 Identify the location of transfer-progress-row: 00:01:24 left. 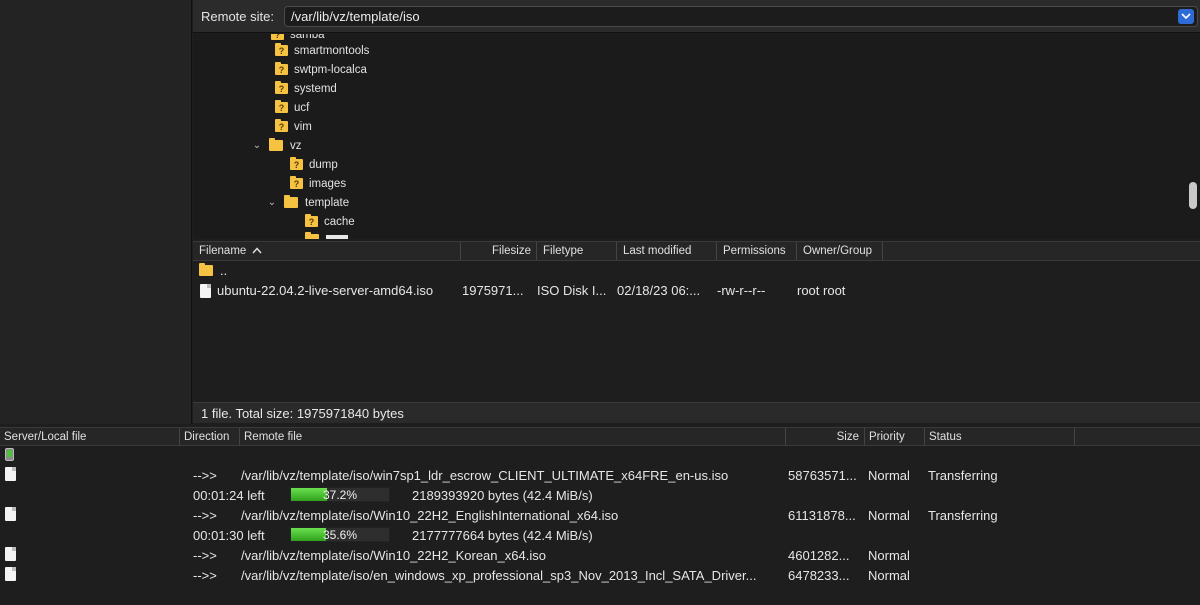
(229, 495).